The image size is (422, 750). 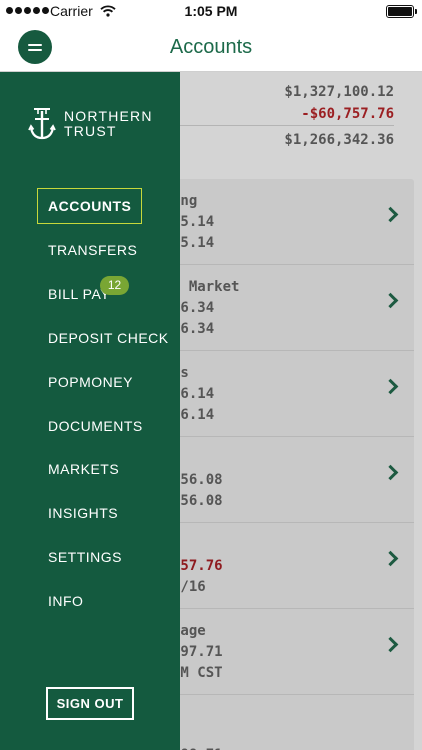 I want to click on status-bar: Carrier 1:05 PM, so click(x=211, y=12).